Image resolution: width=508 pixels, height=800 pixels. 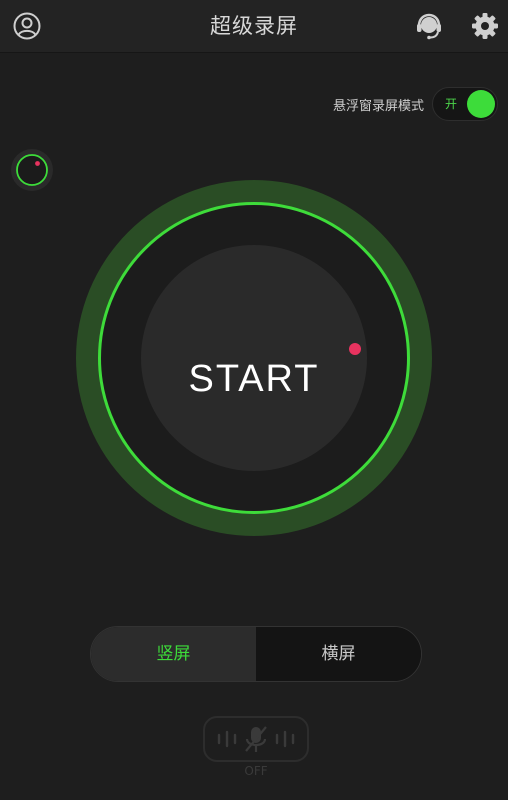 I want to click on record-dot-icon, so click(x=355, y=349).